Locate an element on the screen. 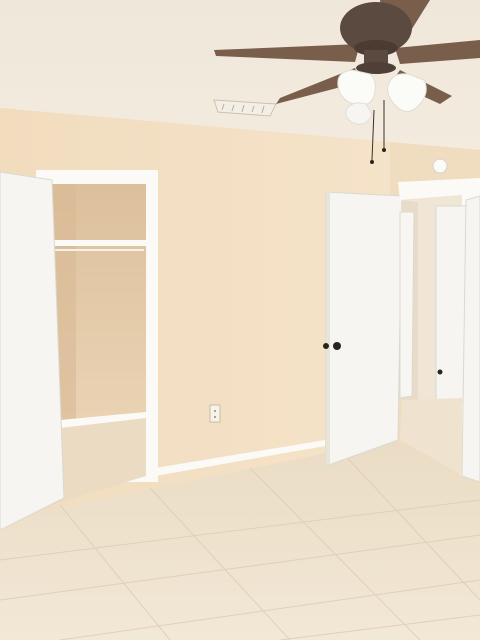  door-knob is located at coordinates (337, 346).